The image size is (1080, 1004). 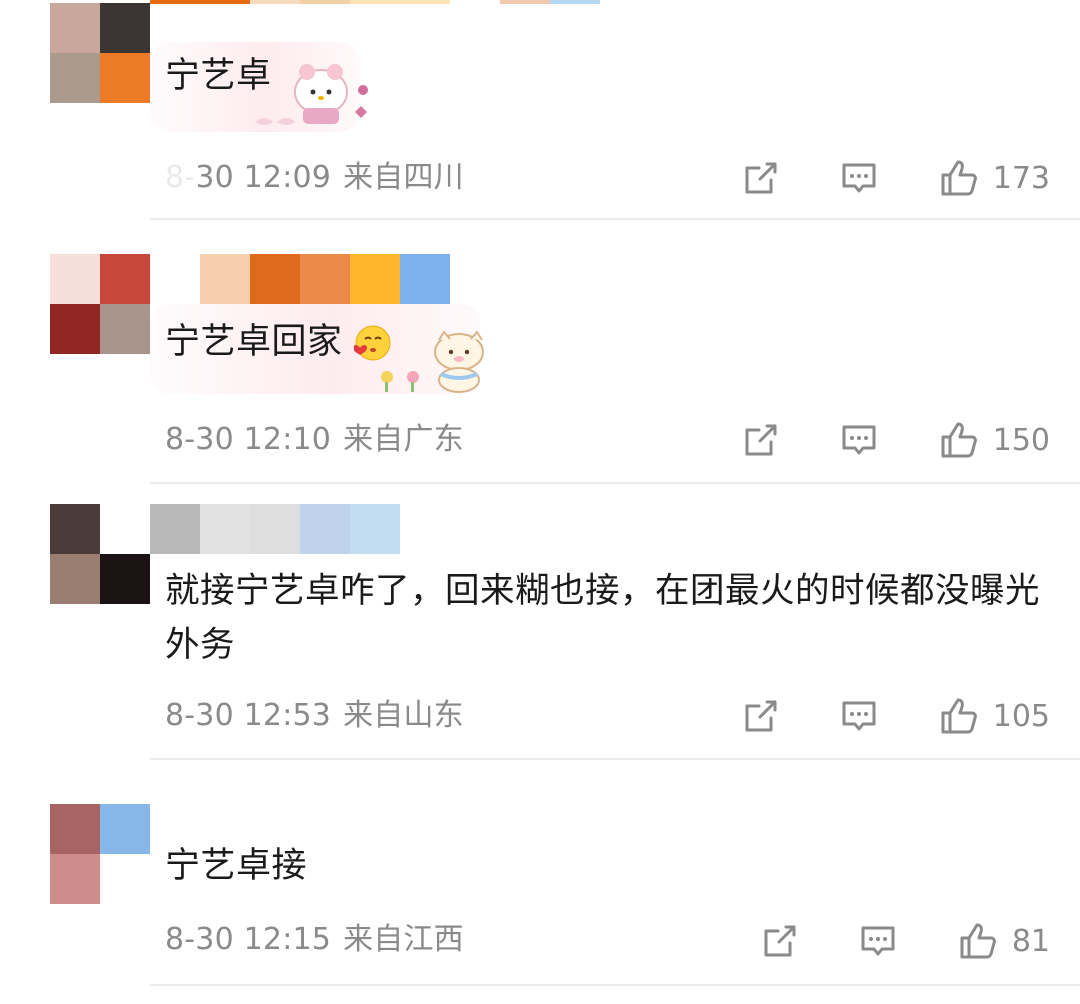 What do you see at coordinates (895, 716) in the screenshot?
I see `comment-actions: 105` at bounding box center [895, 716].